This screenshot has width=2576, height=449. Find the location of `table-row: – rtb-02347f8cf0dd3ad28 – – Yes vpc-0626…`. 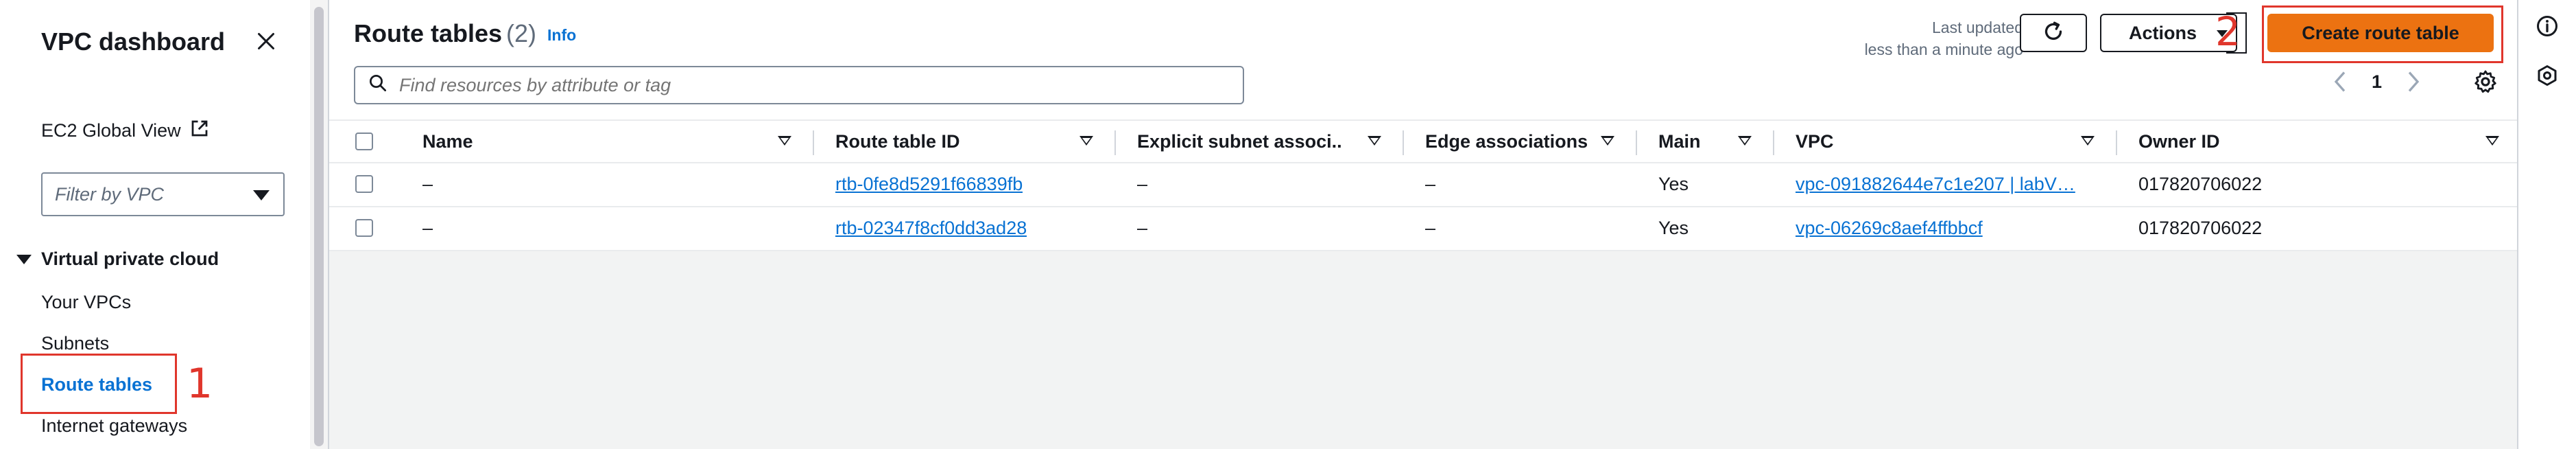

table-row: – rtb-02347f8cf0dd3ad28 – – Yes vpc-0626… is located at coordinates (1423, 229).